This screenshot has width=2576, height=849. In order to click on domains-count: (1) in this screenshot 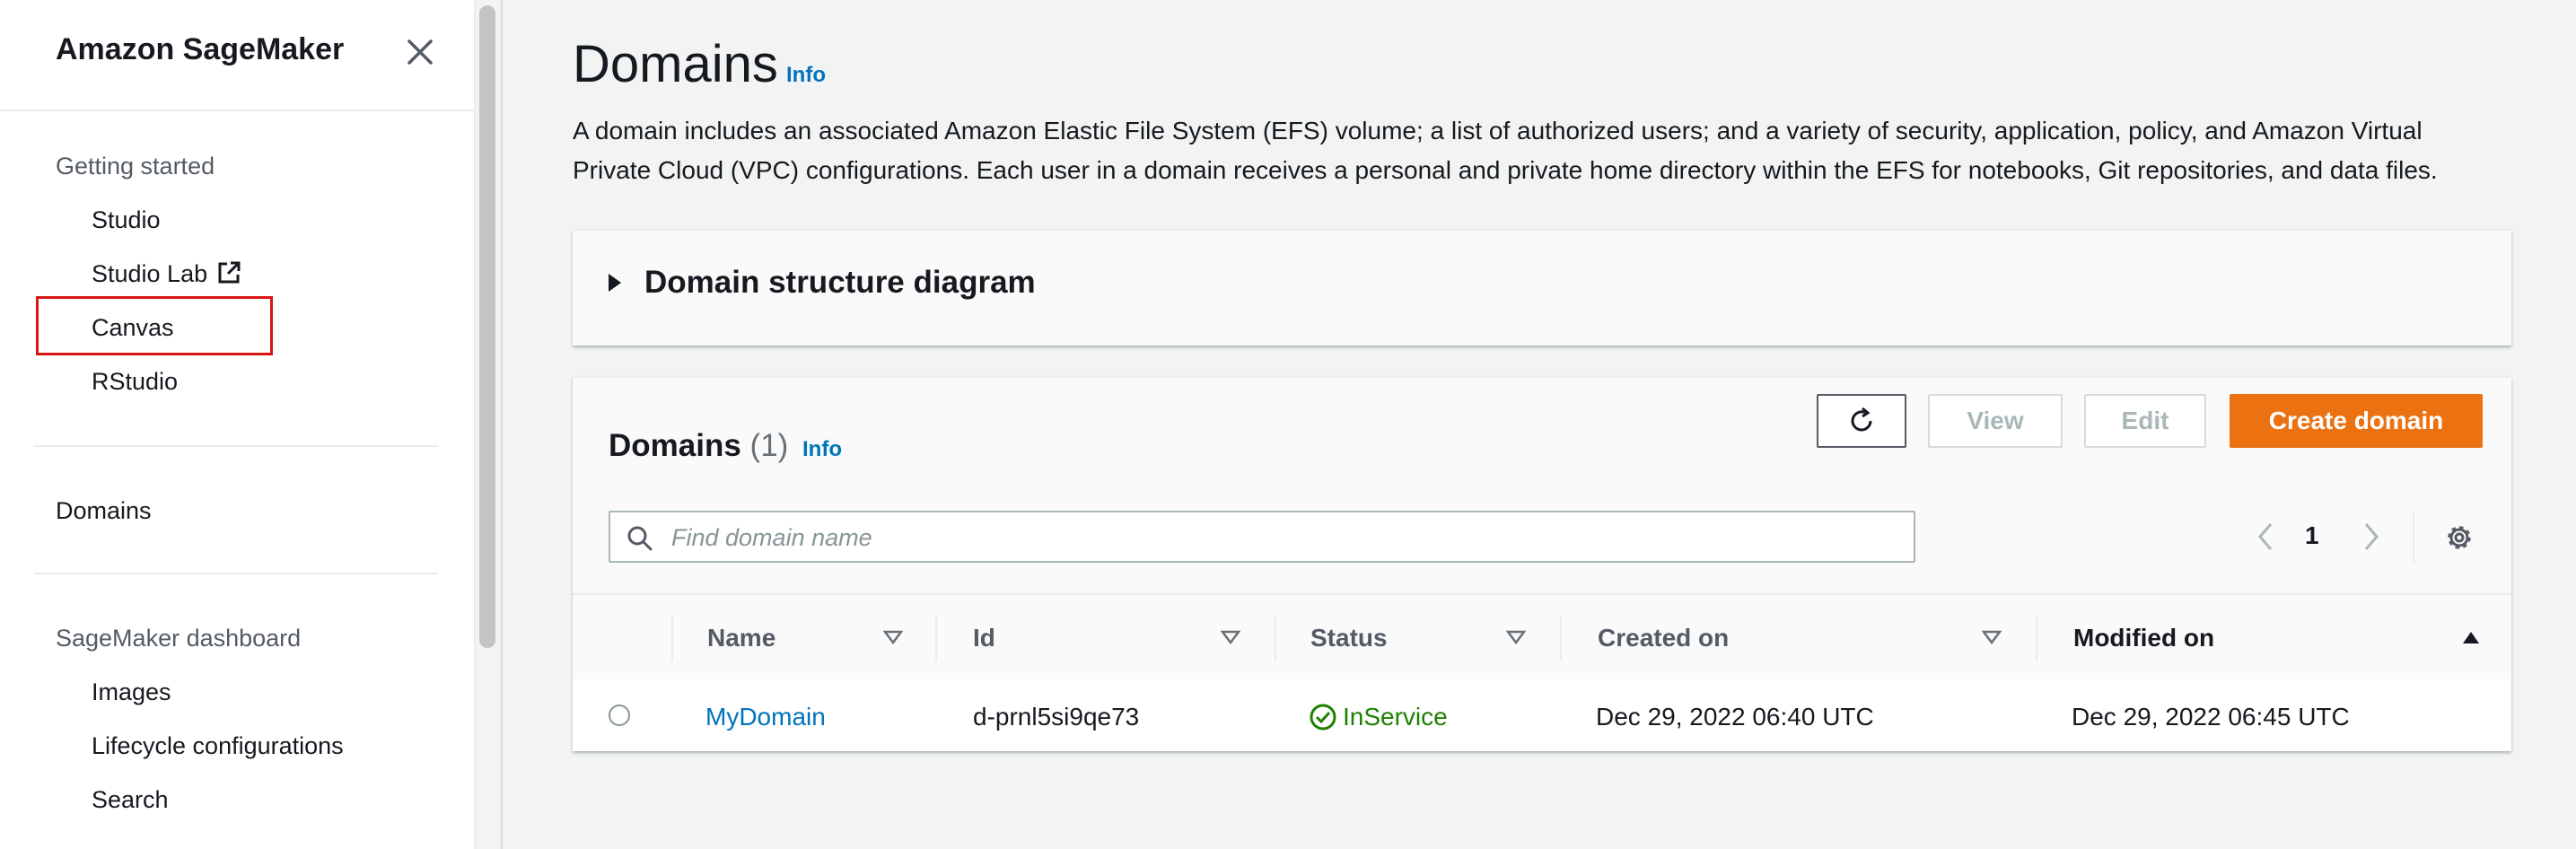, I will do `click(769, 445)`.